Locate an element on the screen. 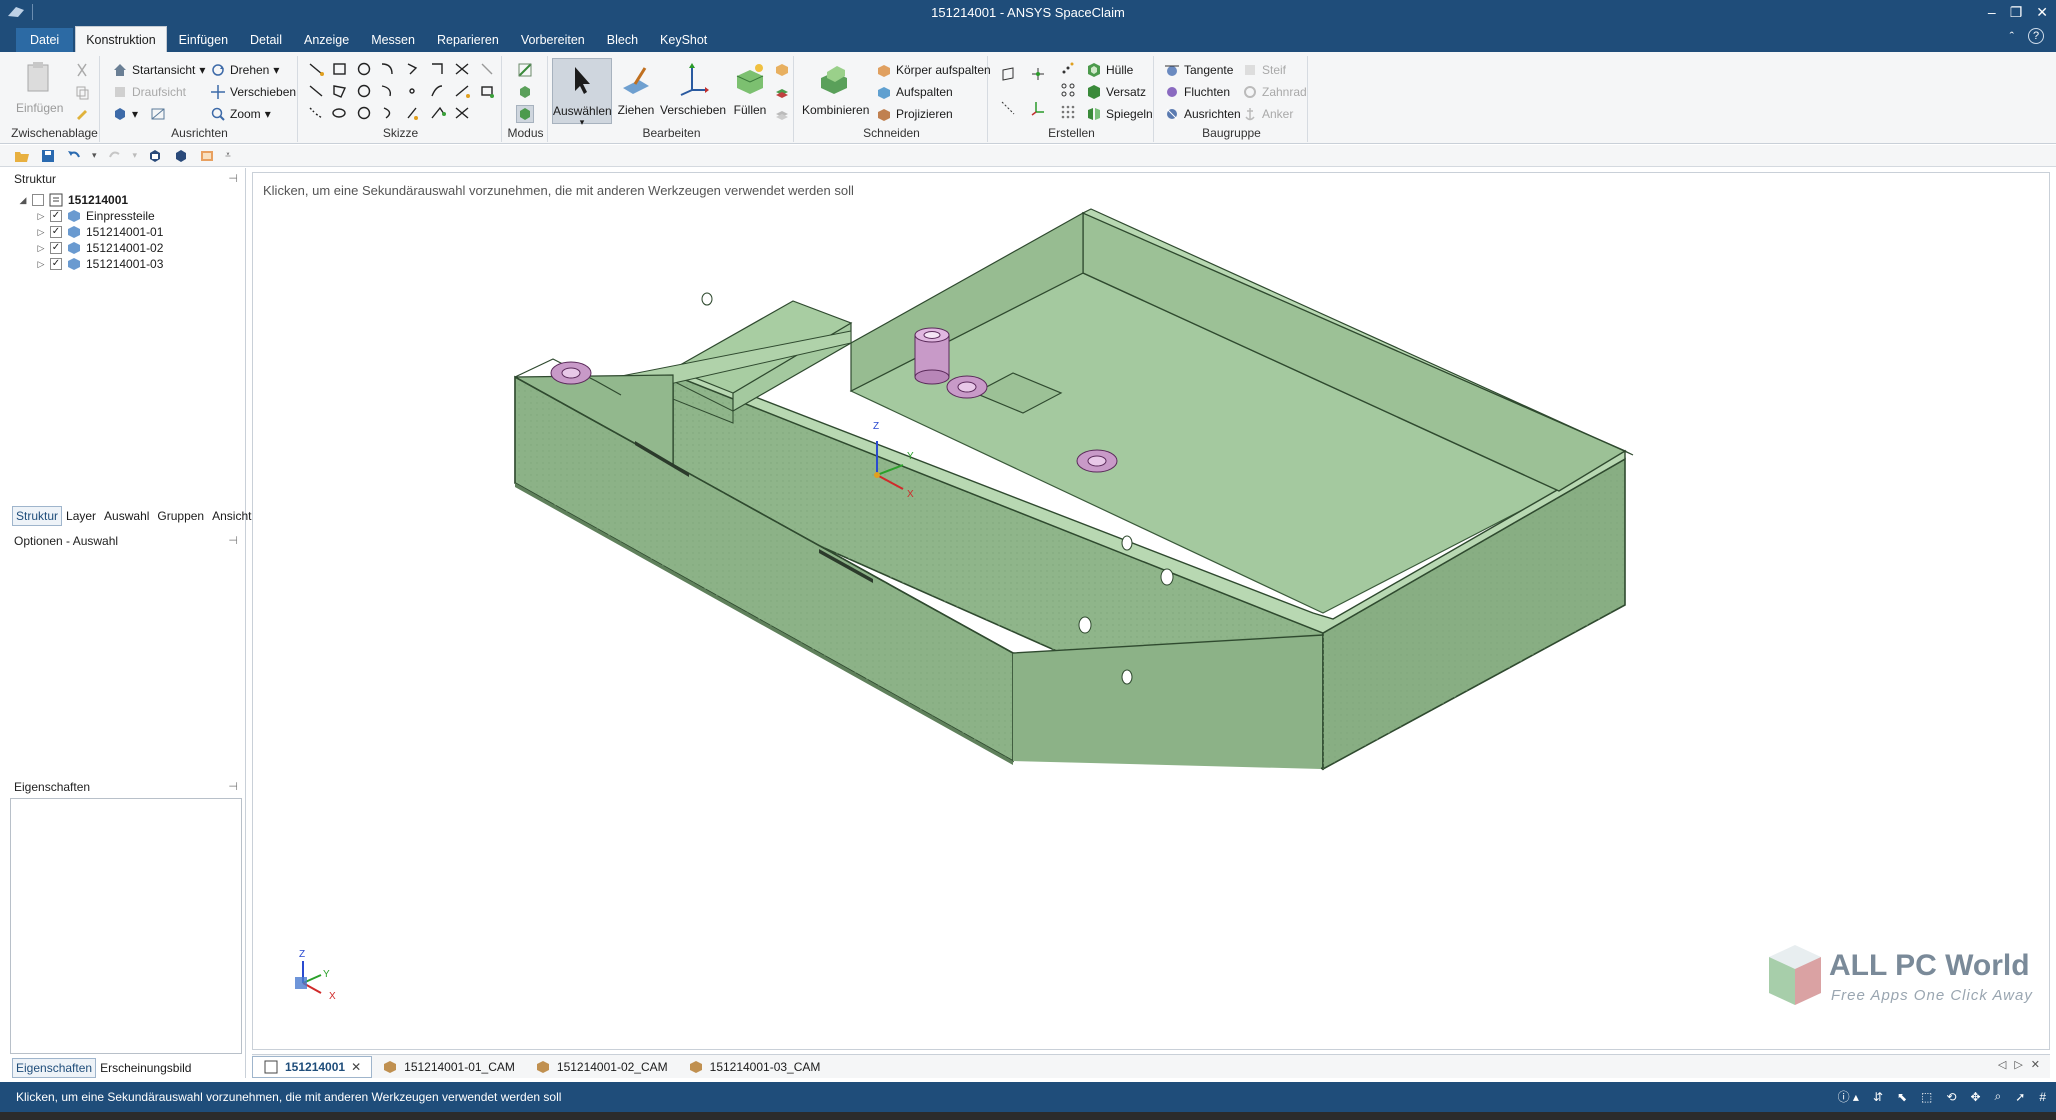  drehen-button: Drehen ▾ is located at coordinates (244, 70).